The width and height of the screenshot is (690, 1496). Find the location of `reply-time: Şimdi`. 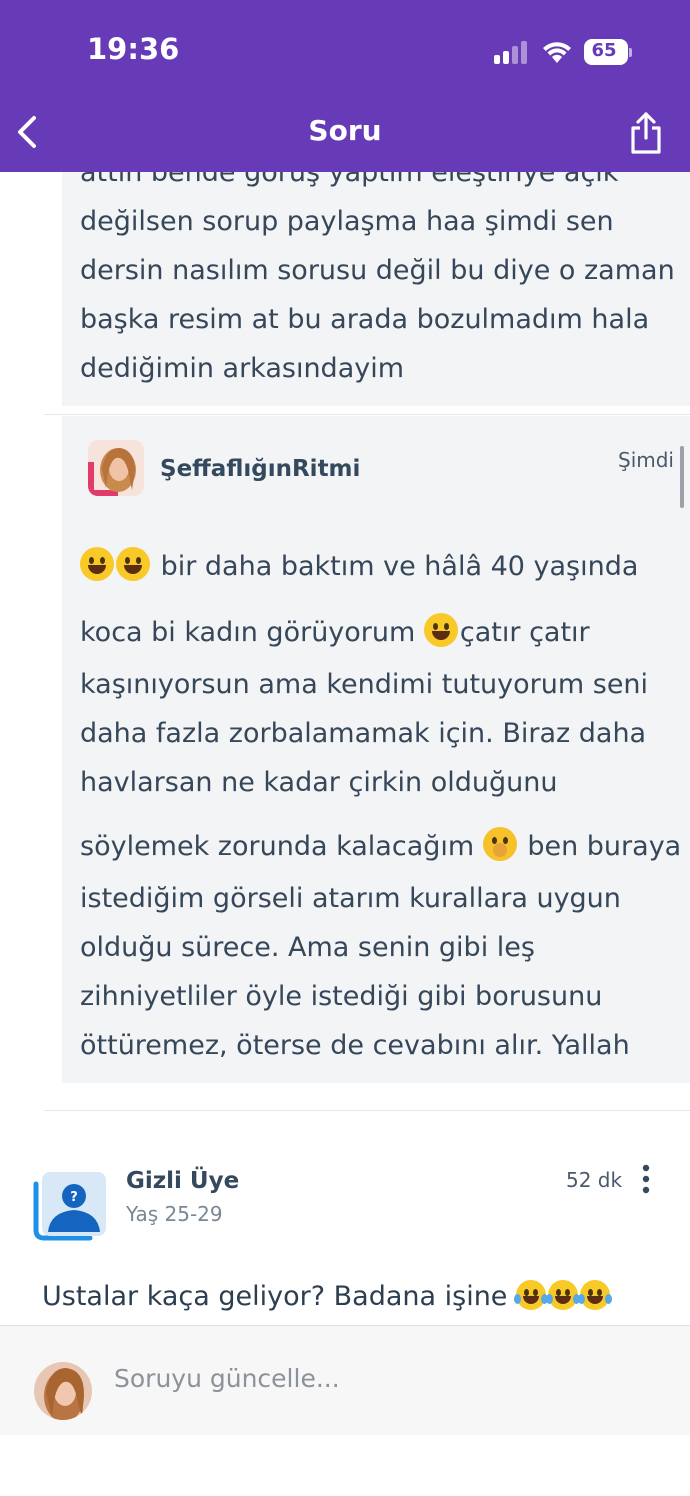

reply-time: Şimdi is located at coordinates (646, 460).